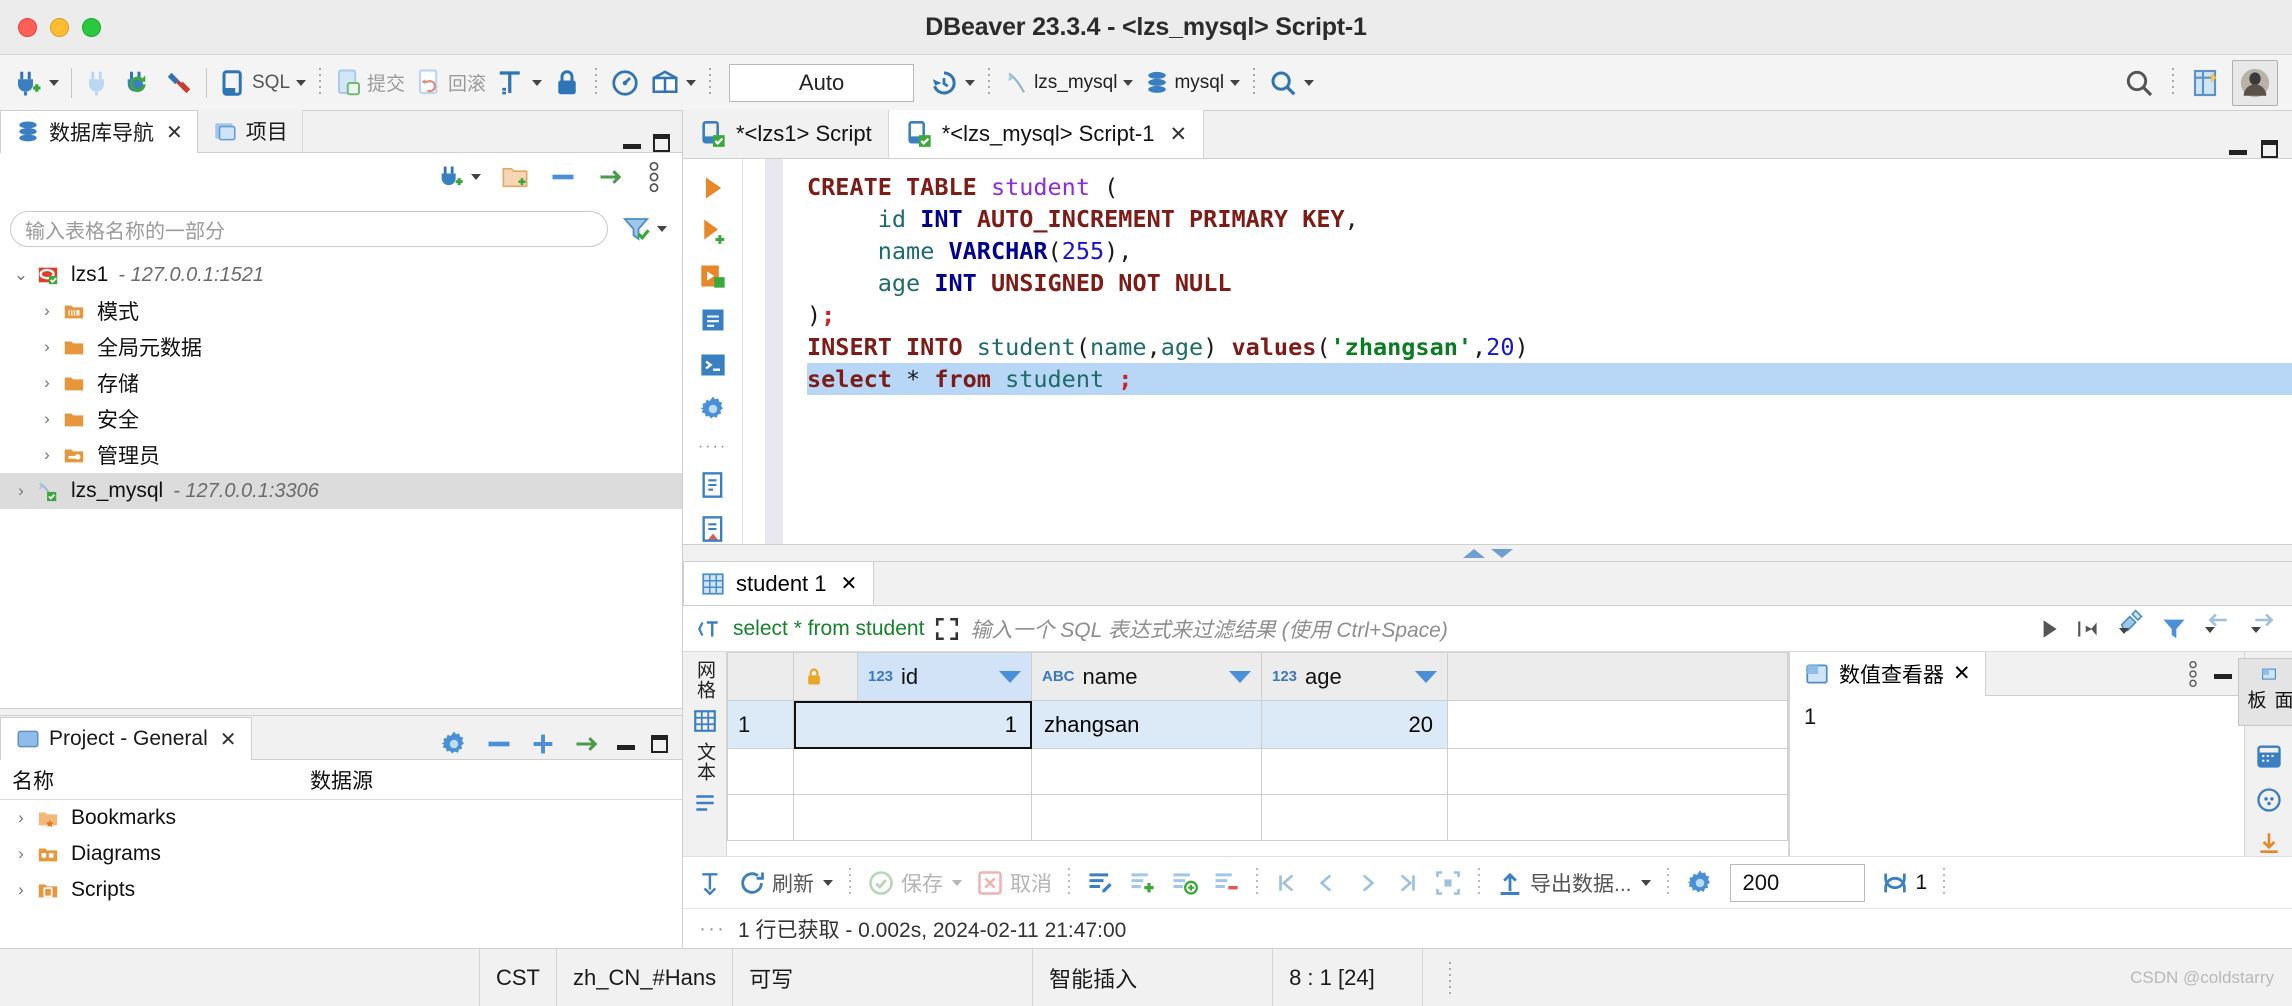 The width and height of the screenshot is (2292, 1006). What do you see at coordinates (785, 883) in the screenshot?
I see `refresh-button: 刷新` at bounding box center [785, 883].